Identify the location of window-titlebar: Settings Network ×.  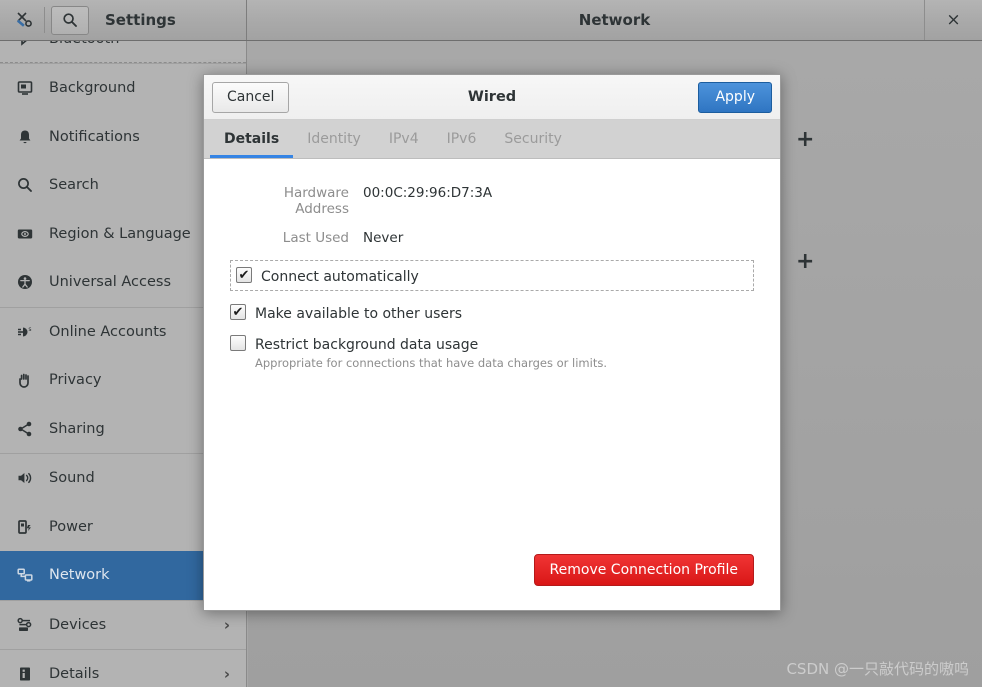
(491, 20).